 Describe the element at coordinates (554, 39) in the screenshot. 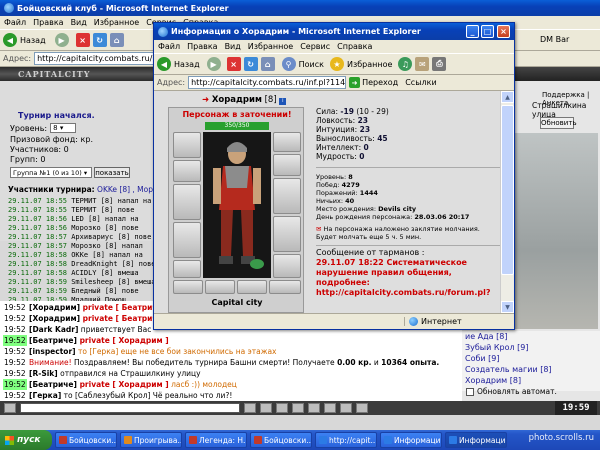

I see `bg-dm-bar: DM Bar` at that location.